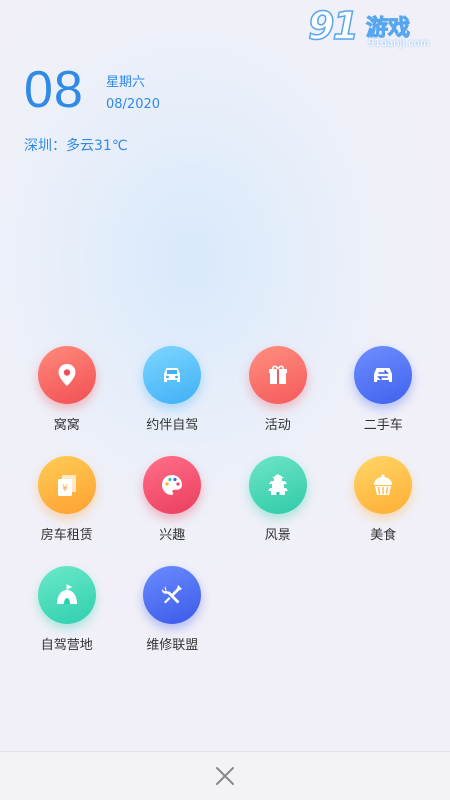  I want to click on menu-item-wowo: 窝窝, so click(67, 389).